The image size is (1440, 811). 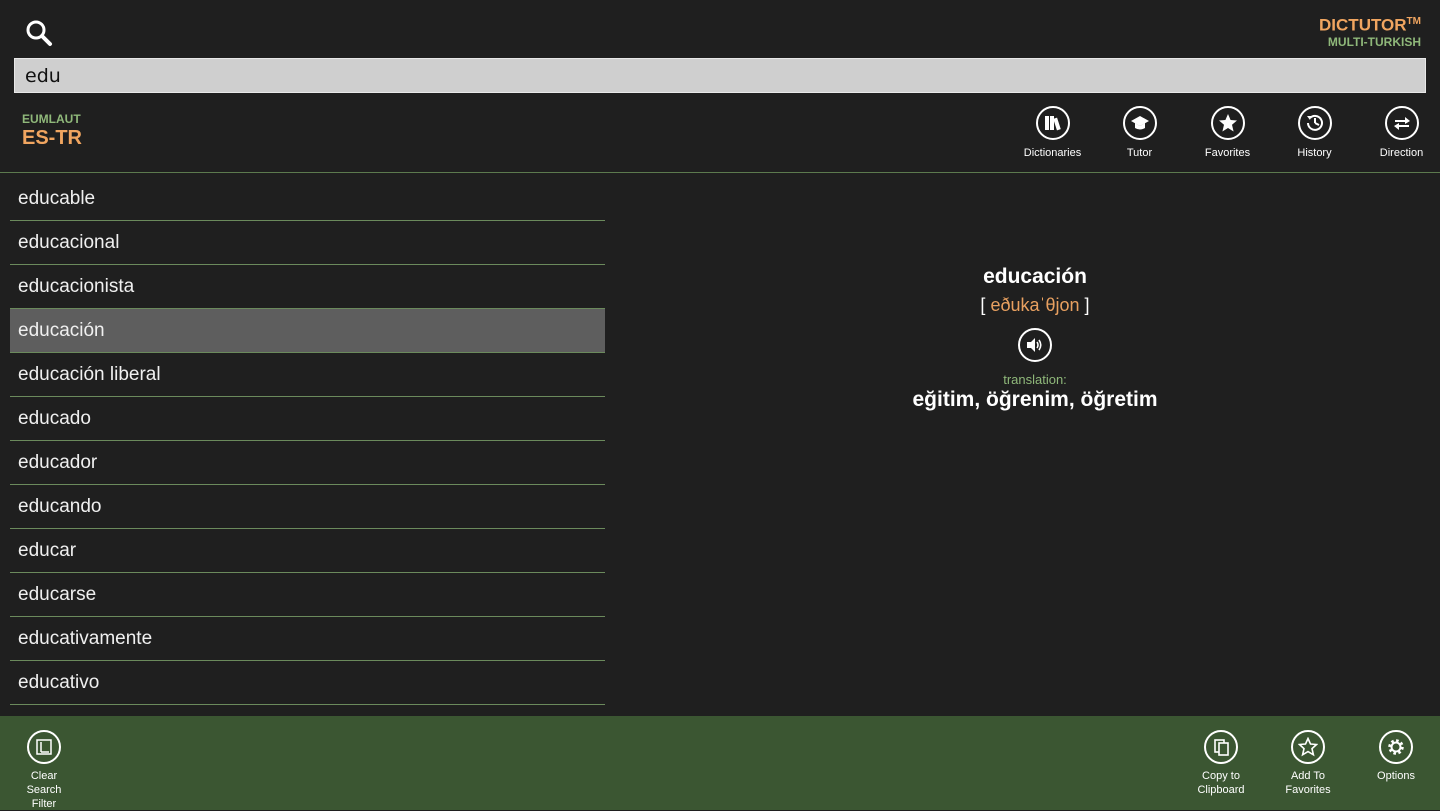 I want to click on list-item: educable, so click(x=307, y=199).